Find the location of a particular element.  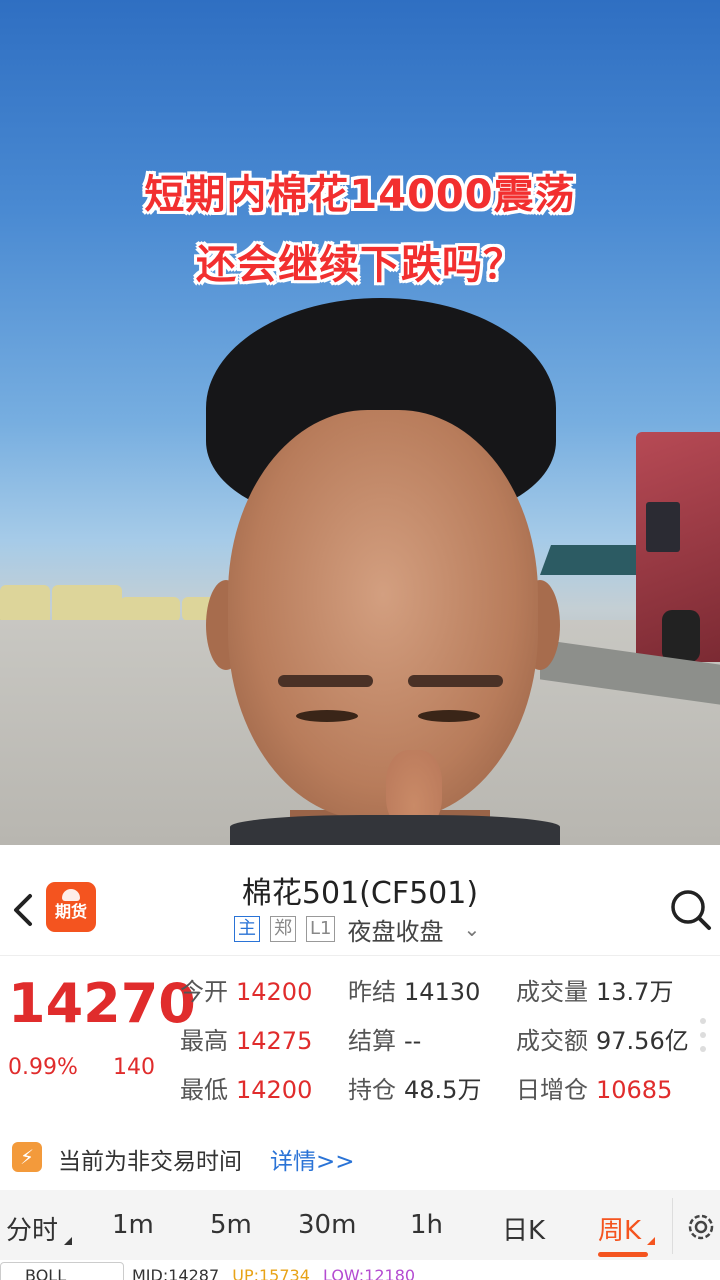

tag-level: L1 is located at coordinates (321, 929).